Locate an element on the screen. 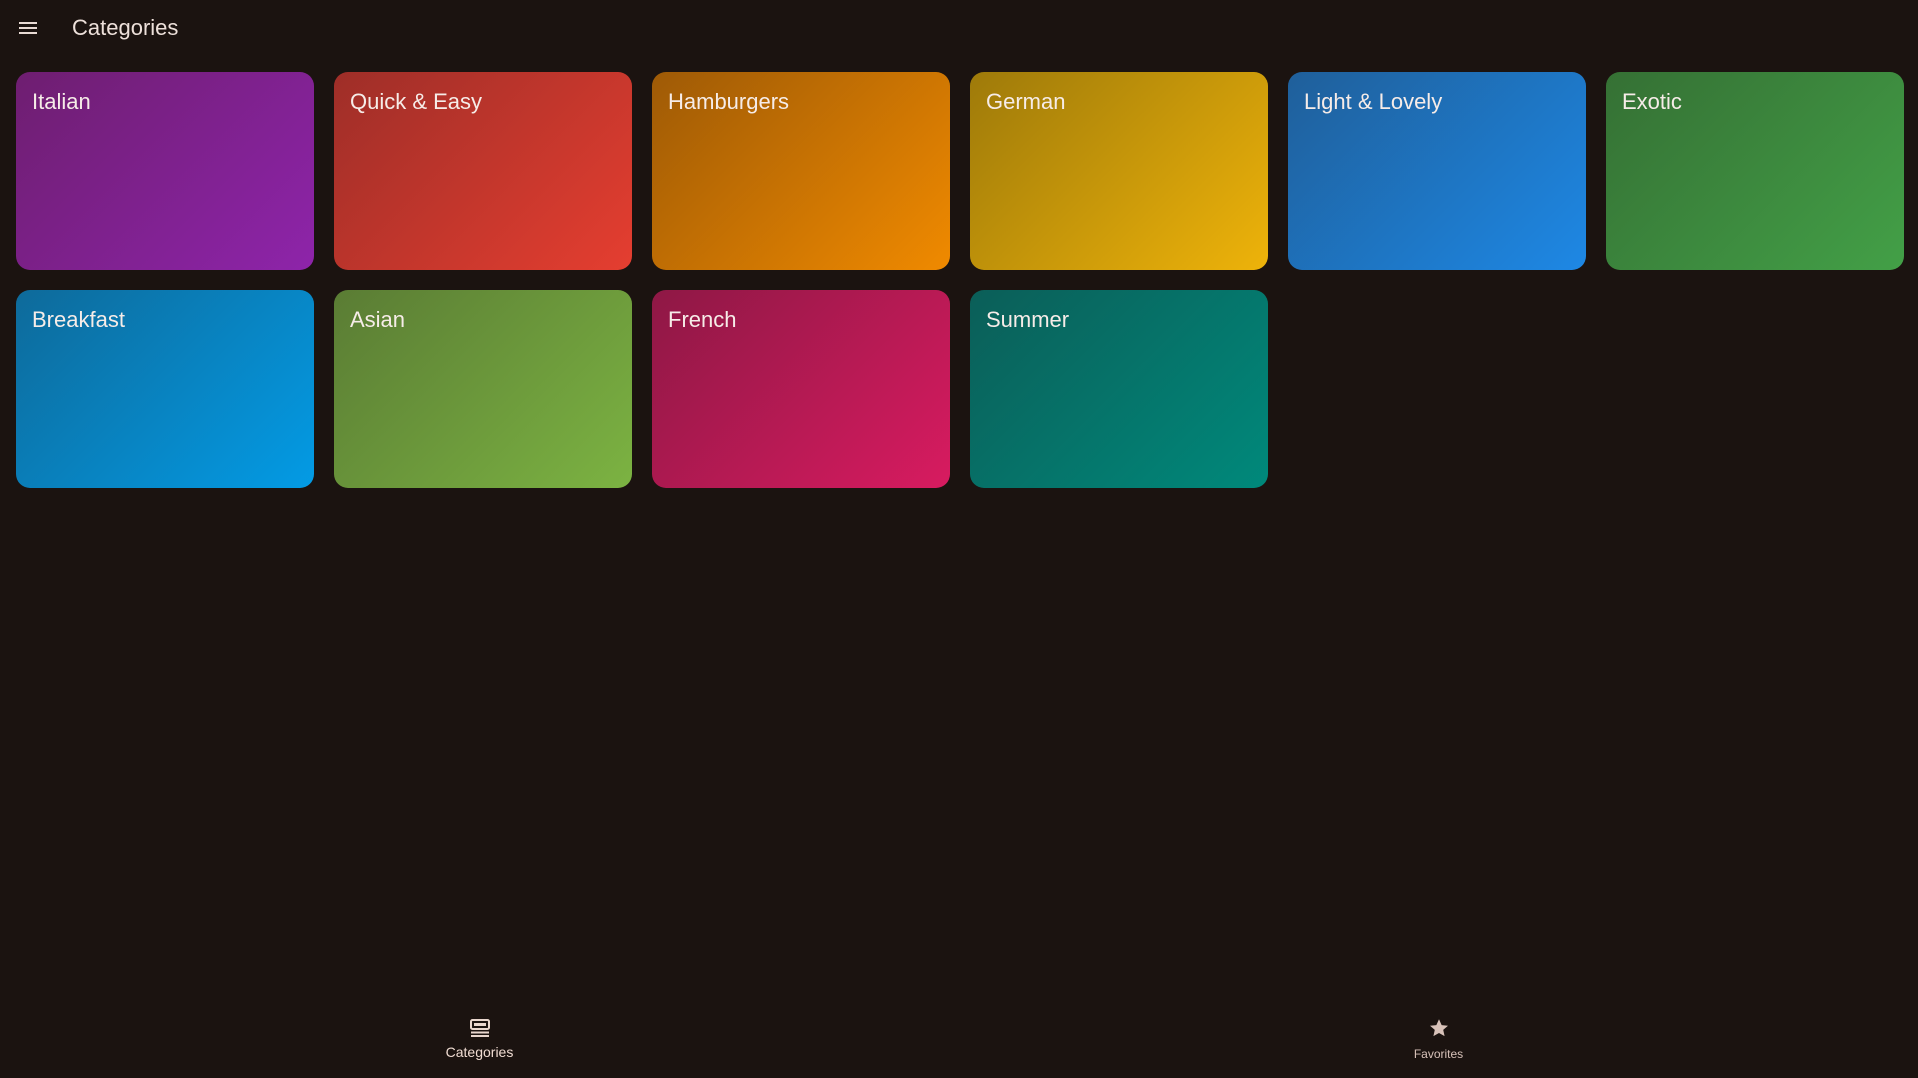 The height and width of the screenshot is (1078, 1918). category-card-quick-and-easy: Quick & Easy is located at coordinates (483, 171).